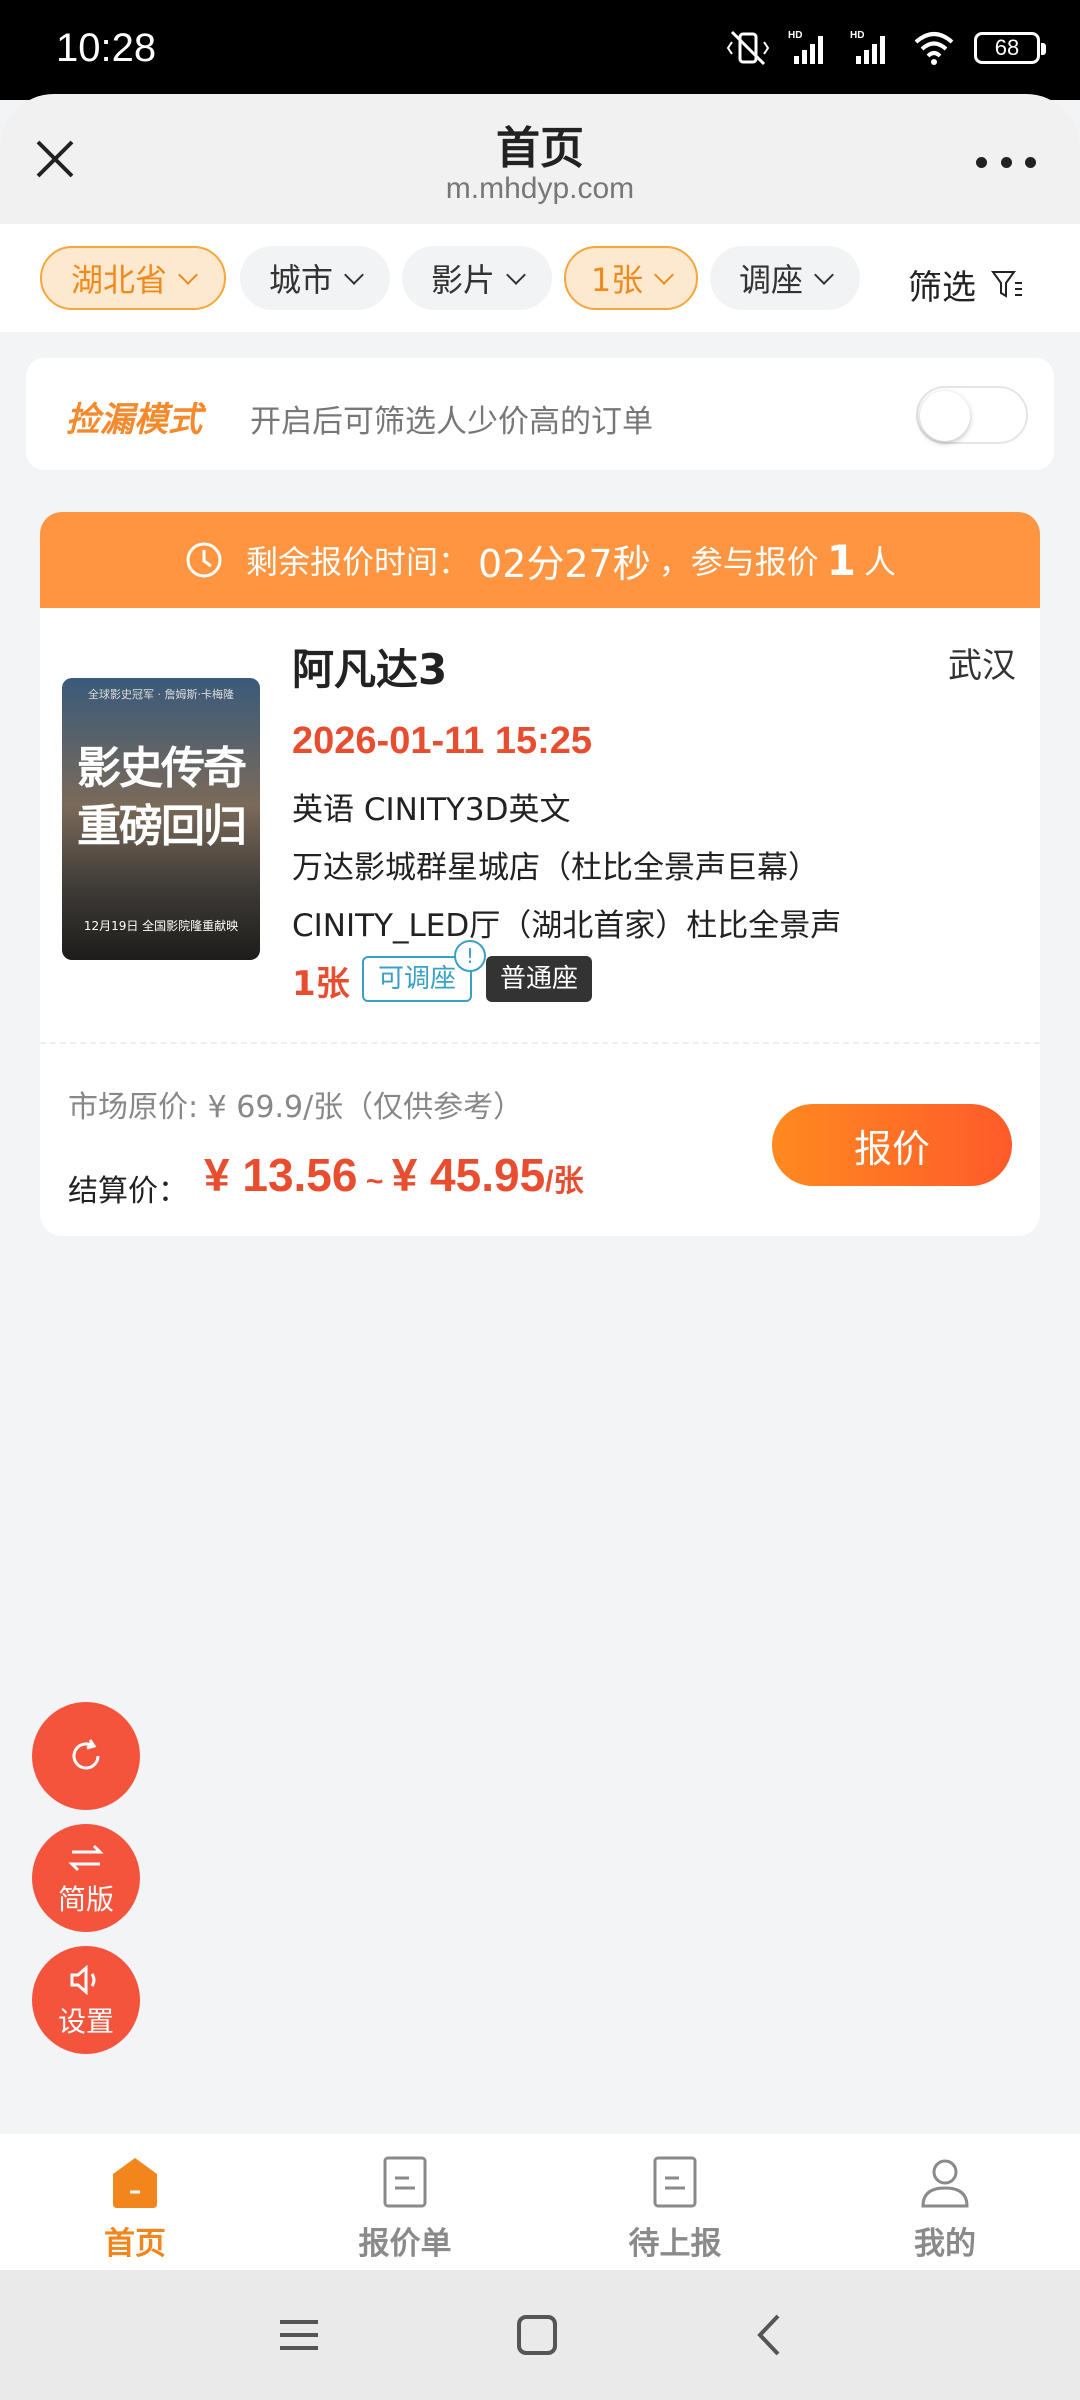 The image size is (1080, 2400). Describe the element at coordinates (879, 562) in the screenshot. I see `participants-suffix: 人` at that location.